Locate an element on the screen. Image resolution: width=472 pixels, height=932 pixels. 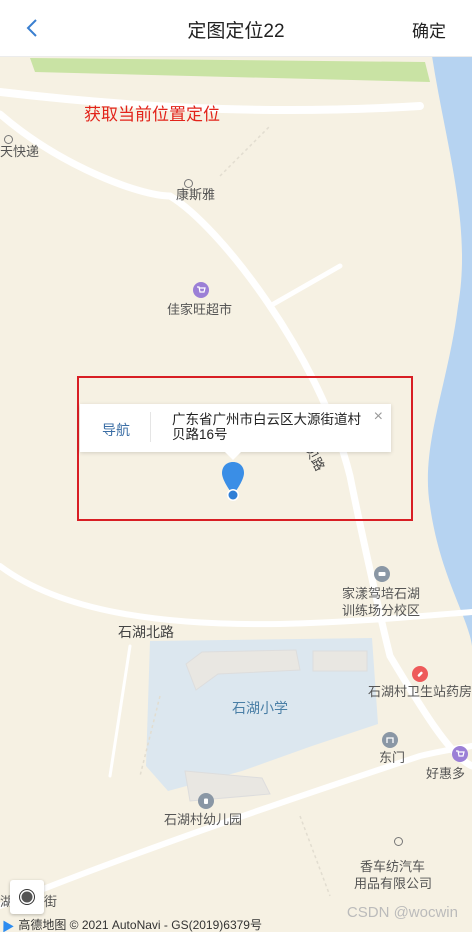
watermark: CSDN @wocwin is located at coordinates (402, 912).